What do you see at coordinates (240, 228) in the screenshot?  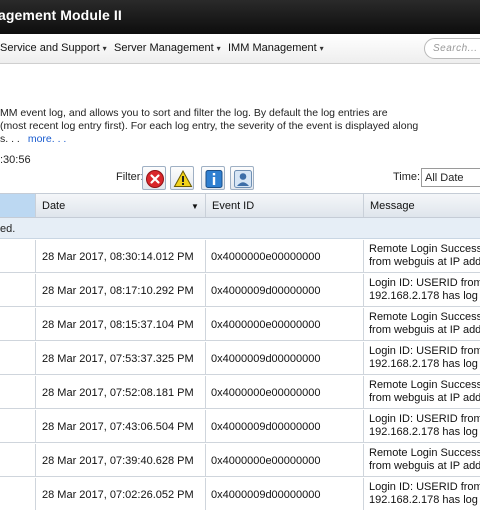 I see `table-notice: ed.` at bounding box center [240, 228].